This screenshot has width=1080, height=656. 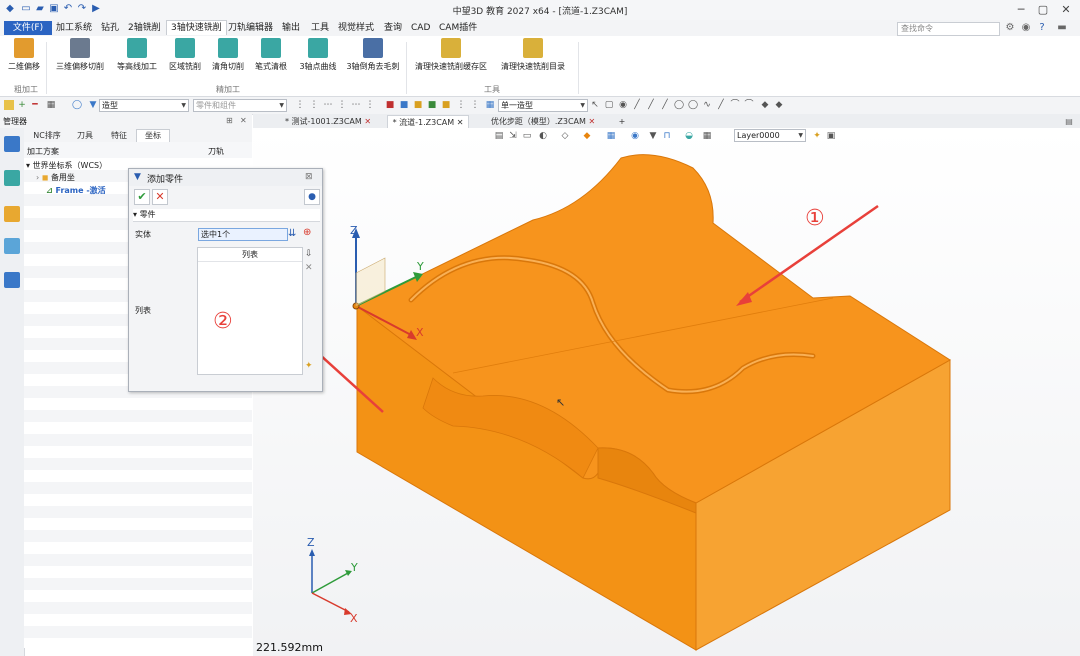 I want to click on grid-icon: ▦, so click(x=707, y=136).